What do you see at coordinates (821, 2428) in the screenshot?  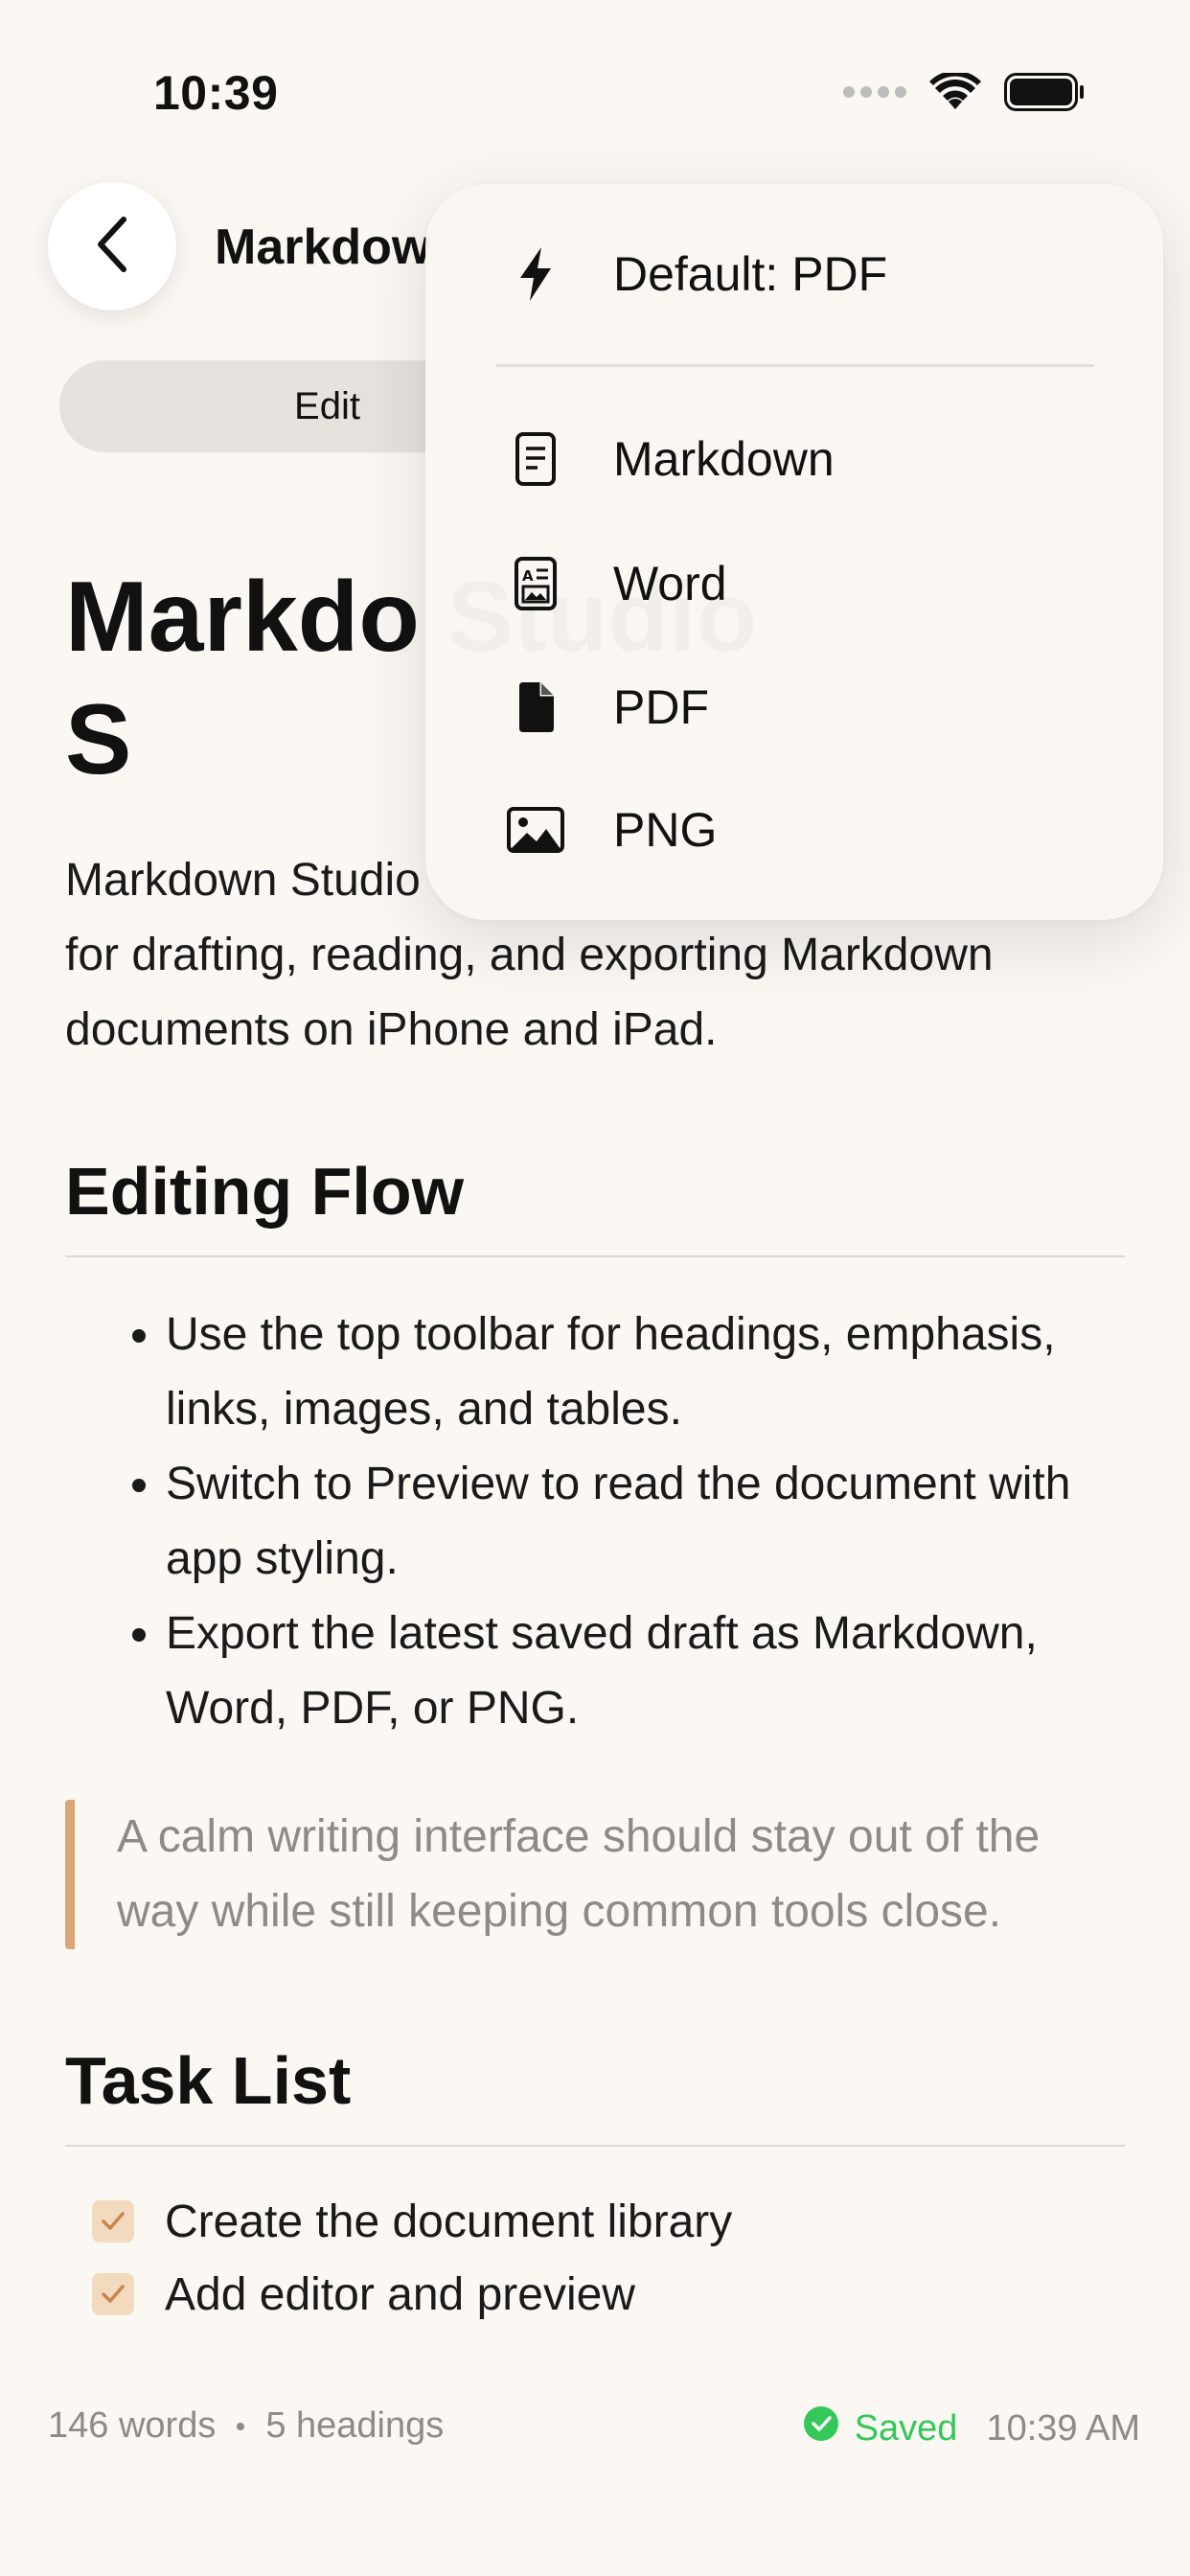 I see `checkmark-circle-icon` at bounding box center [821, 2428].